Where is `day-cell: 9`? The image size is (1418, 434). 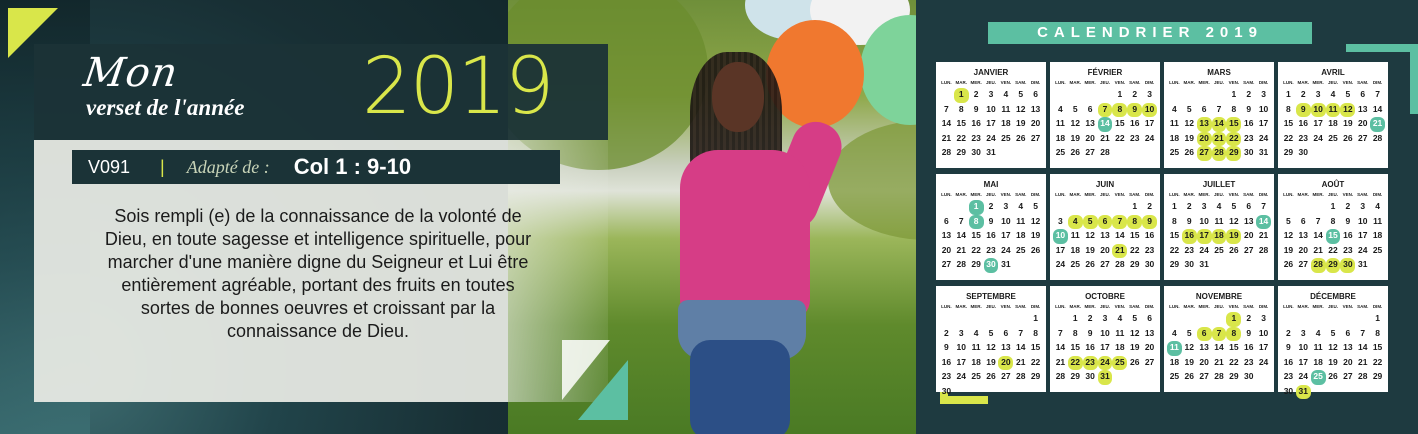 day-cell: 9 is located at coordinates (1303, 109).